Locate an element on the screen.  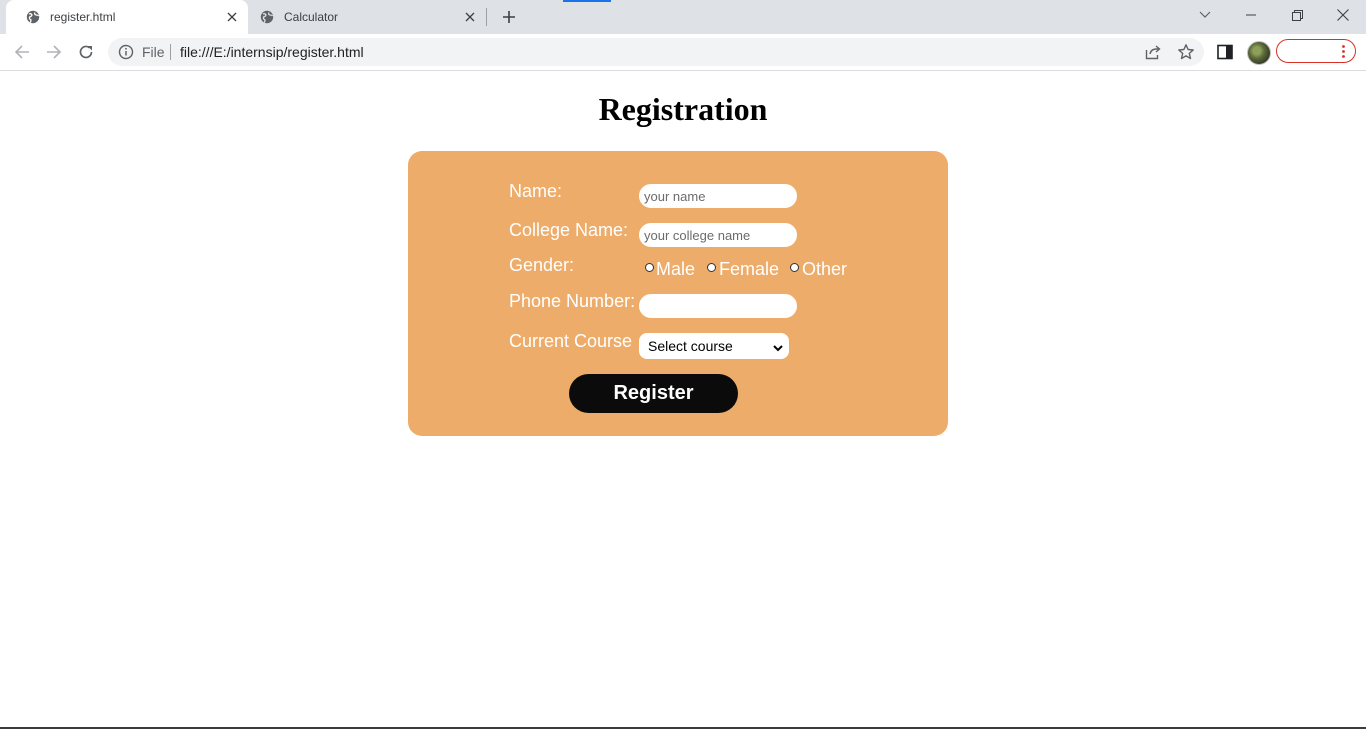
share-icon is located at coordinates (1153, 52).